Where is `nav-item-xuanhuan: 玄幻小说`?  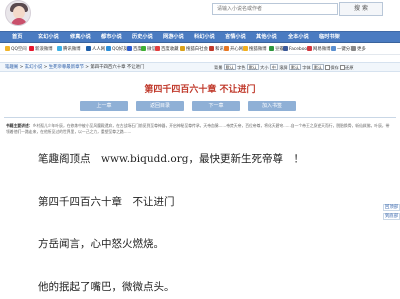 nav-item-xuanhuan: 玄幻小说 is located at coordinates (48, 37).